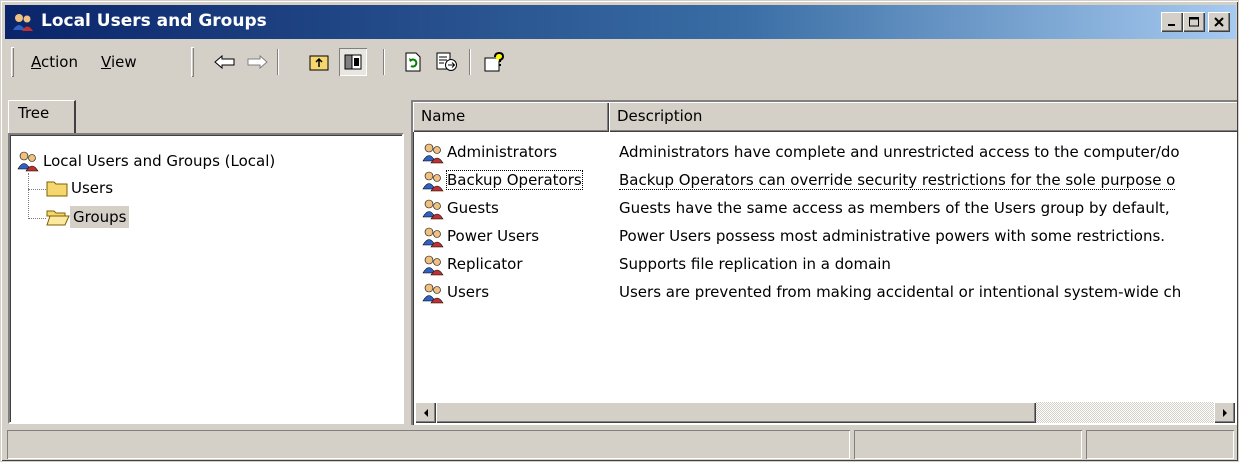 The height and width of the screenshot is (462, 1239). I want to click on tree-item-label: Users, so click(92, 188).